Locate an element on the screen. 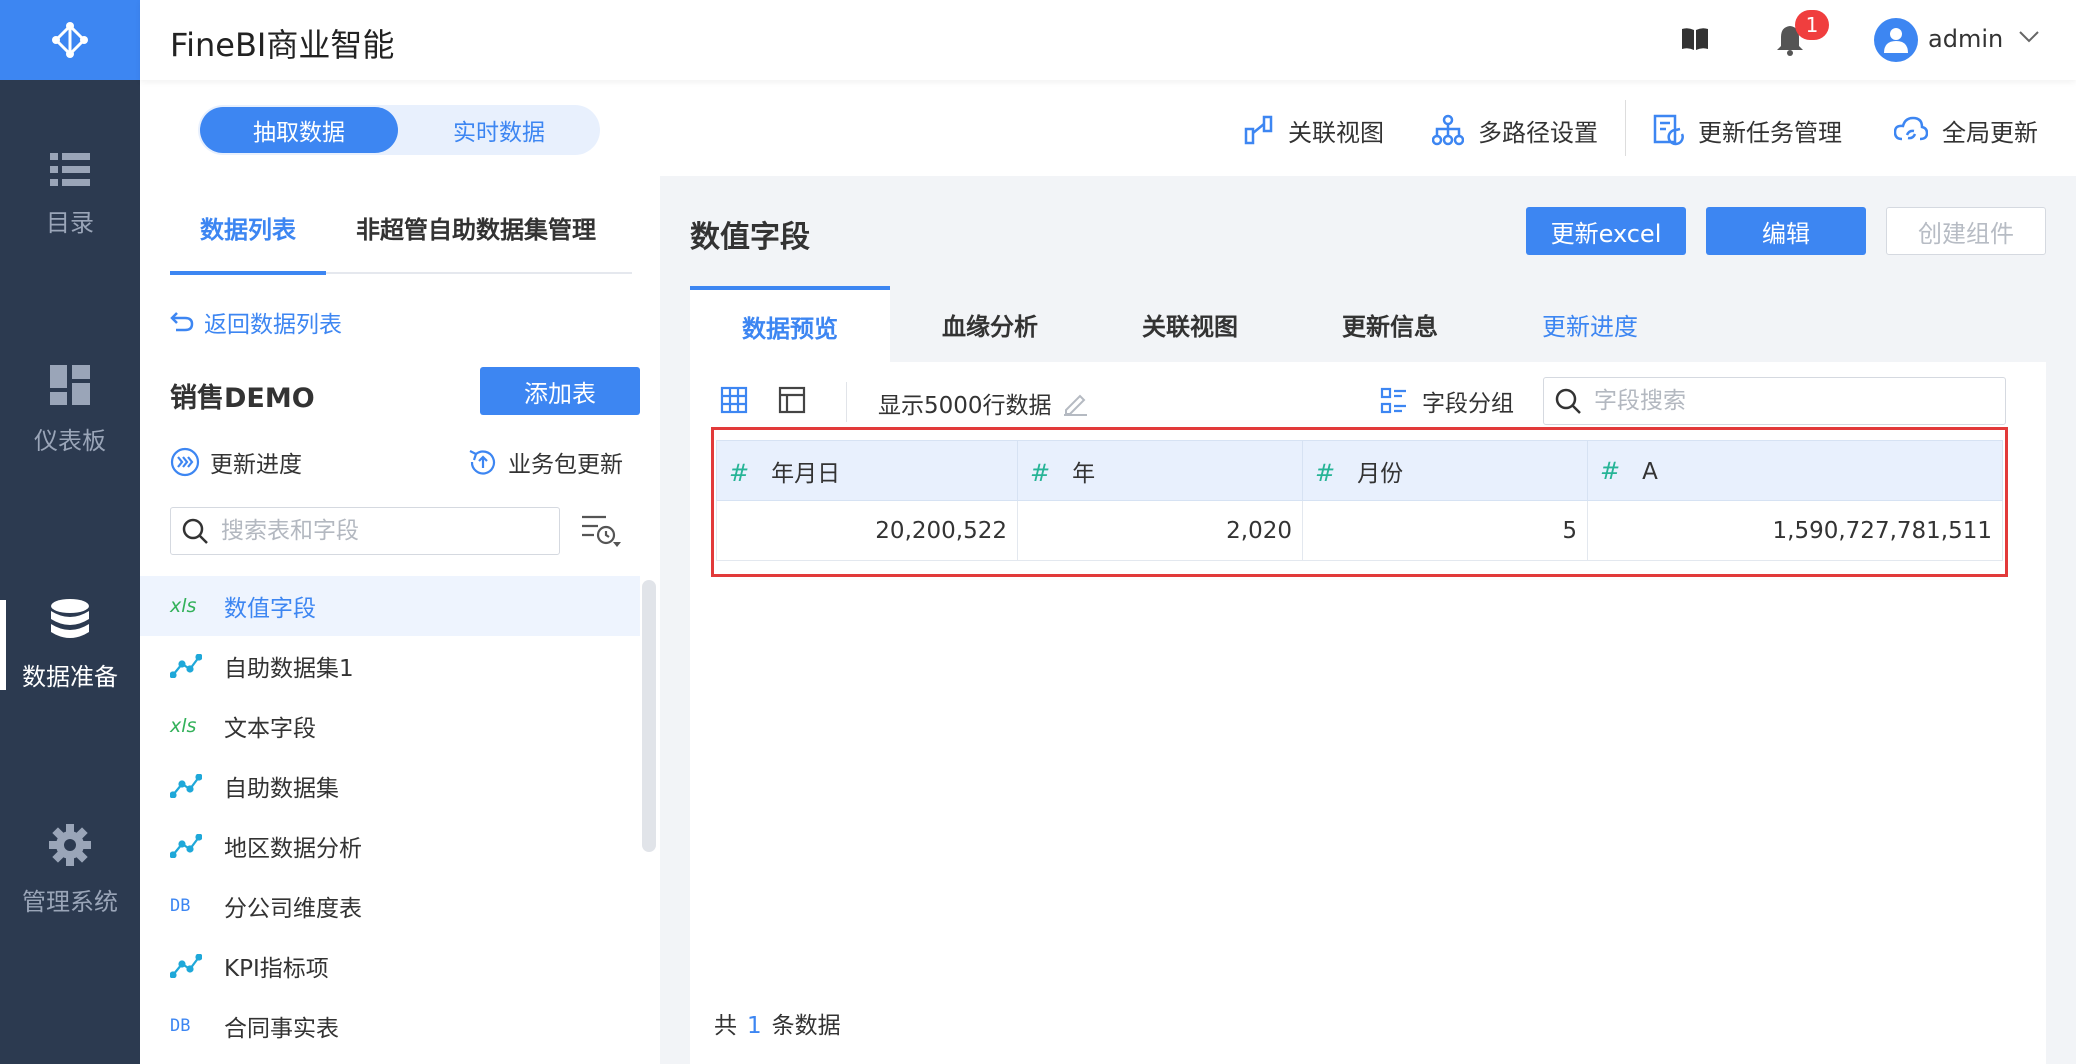 This screenshot has width=2076, height=1064. task-manage-button: 更新任务管理 is located at coordinates (1747, 130).